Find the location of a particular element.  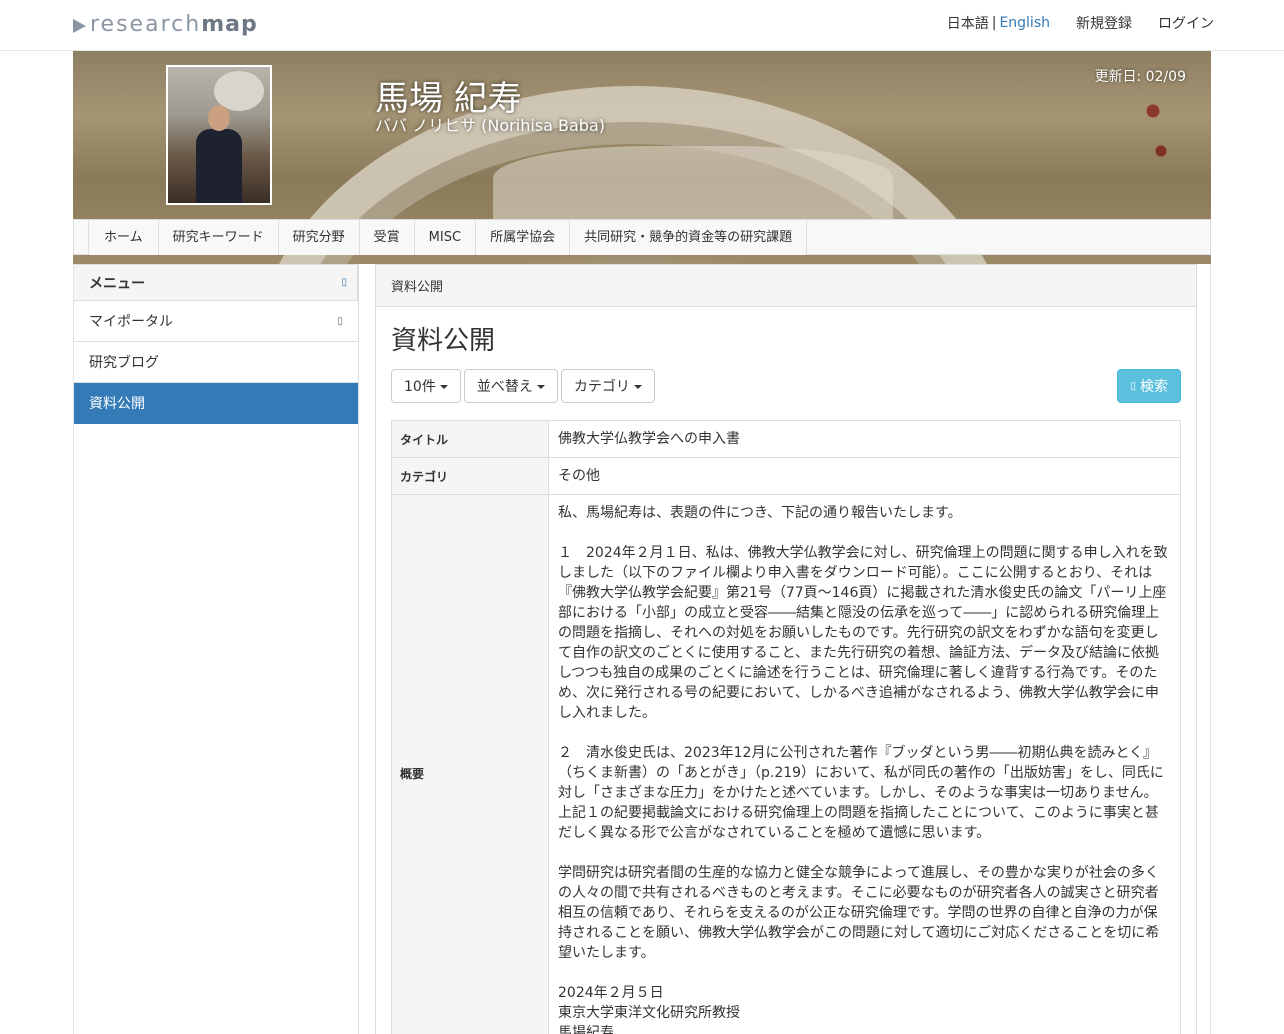

category-label: カテゴリ is located at coordinates (470, 476).